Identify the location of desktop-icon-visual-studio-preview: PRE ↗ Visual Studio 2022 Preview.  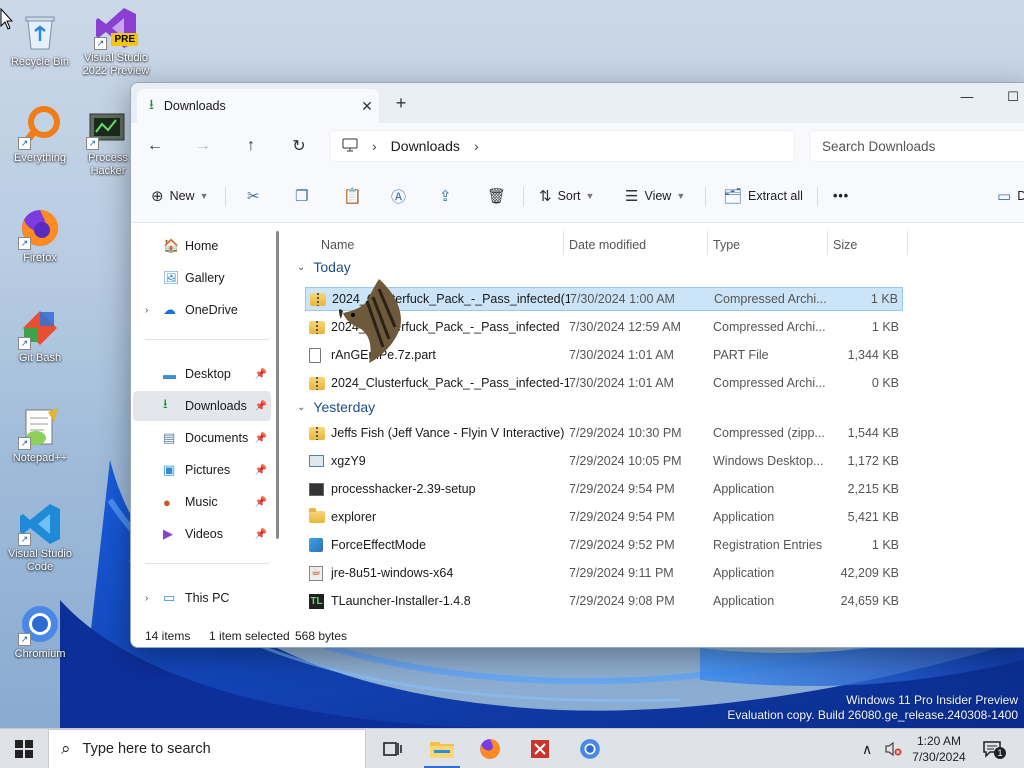
(116, 42).